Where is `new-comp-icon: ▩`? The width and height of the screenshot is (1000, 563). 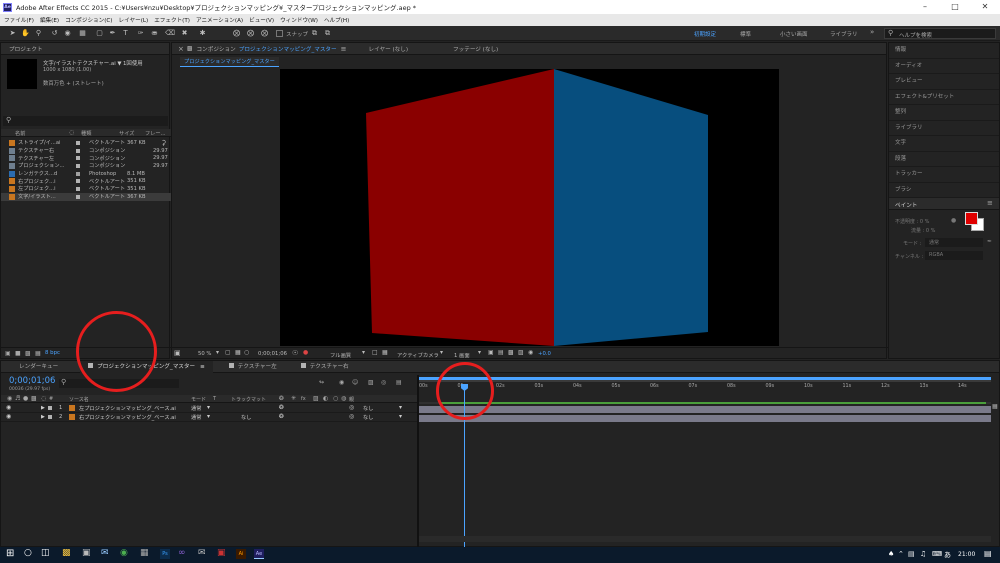
new-comp-icon: ▩ is located at coordinates (28, 353).